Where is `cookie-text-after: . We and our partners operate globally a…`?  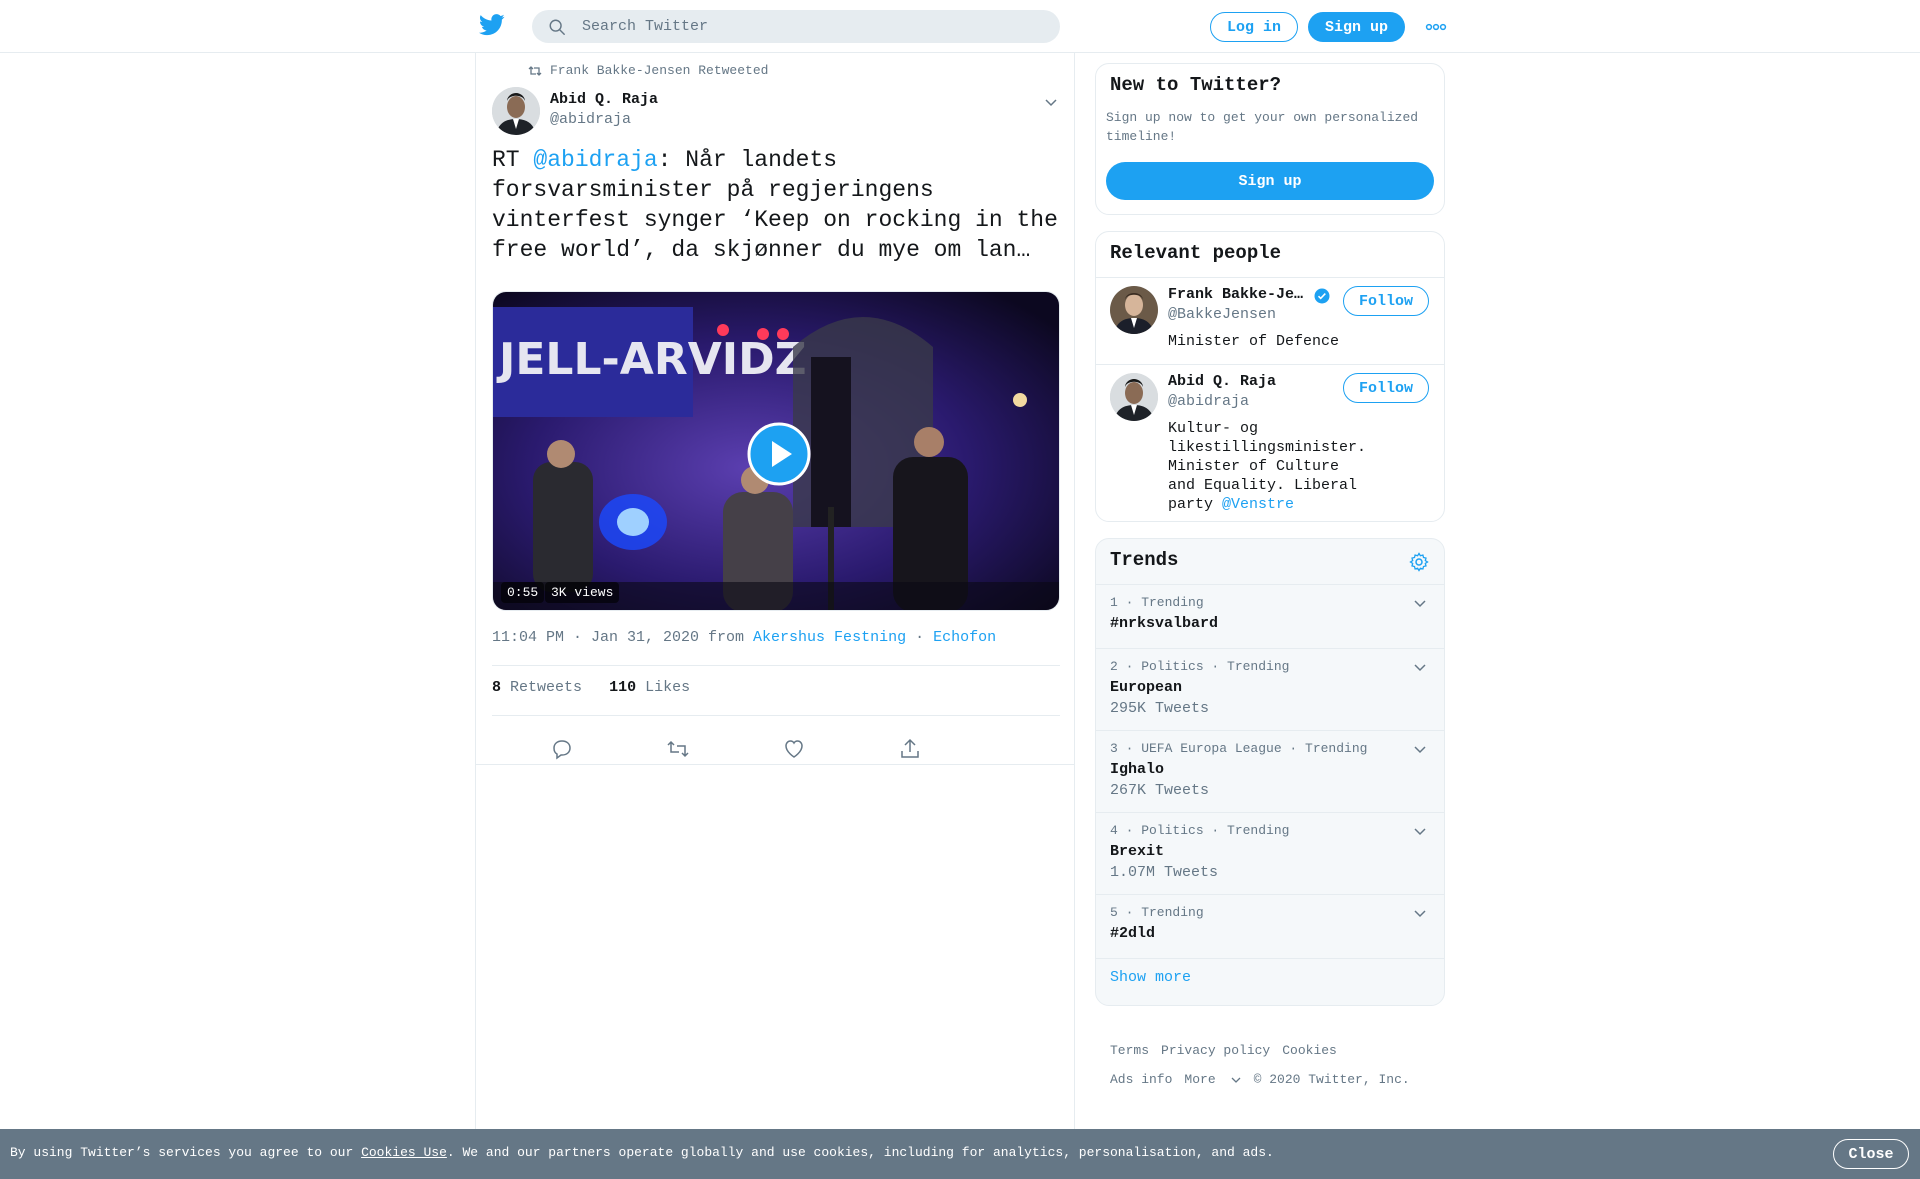 cookie-text-after: . We and our partners operate globally a… is located at coordinates (860, 1152).